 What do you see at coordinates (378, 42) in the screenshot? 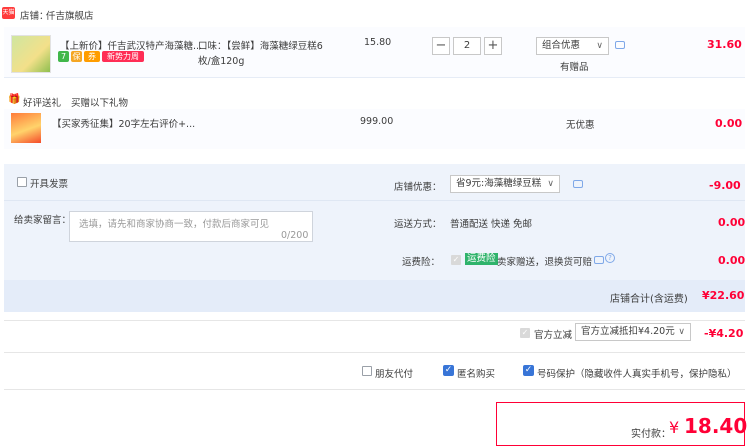
I see `unit-price: 15.80` at bounding box center [378, 42].